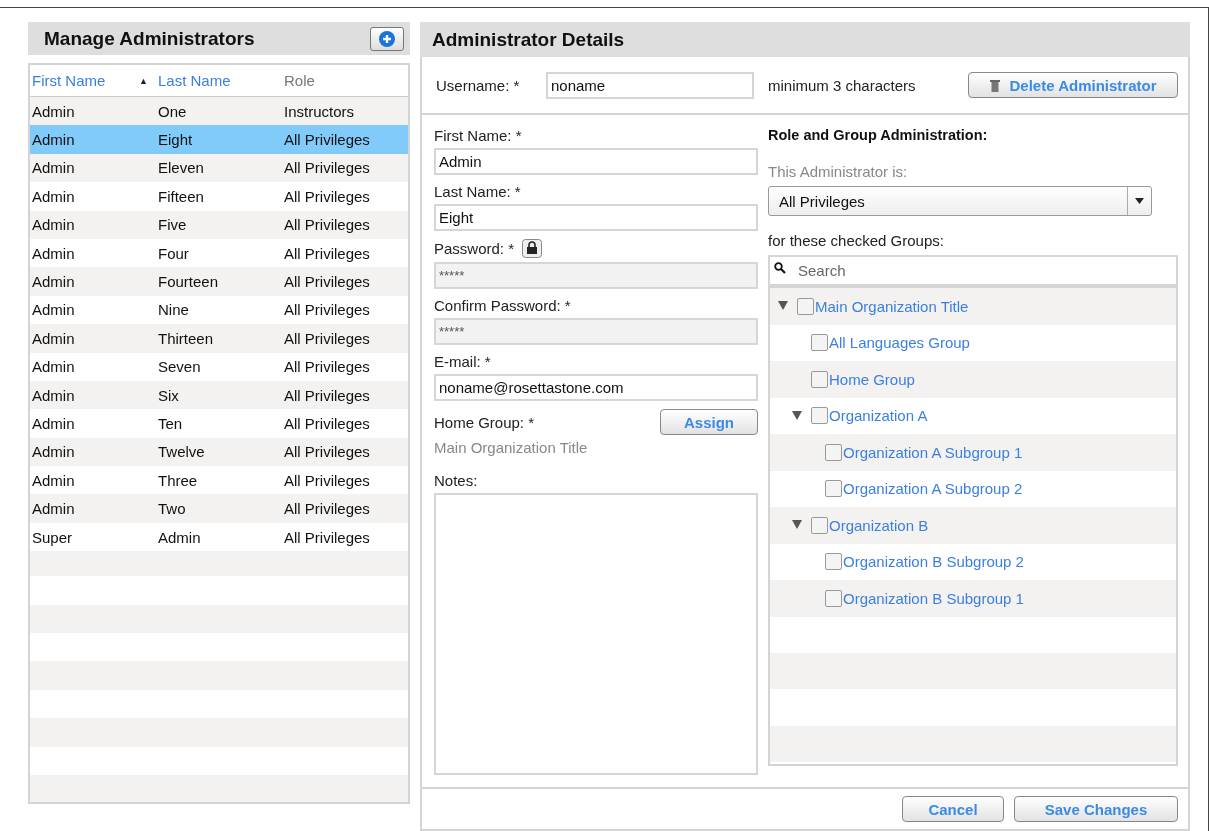 Image resolution: width=1209 pixels, height=831 pixels. I want to click on group-label: All Languages Group, so click(899, 343).